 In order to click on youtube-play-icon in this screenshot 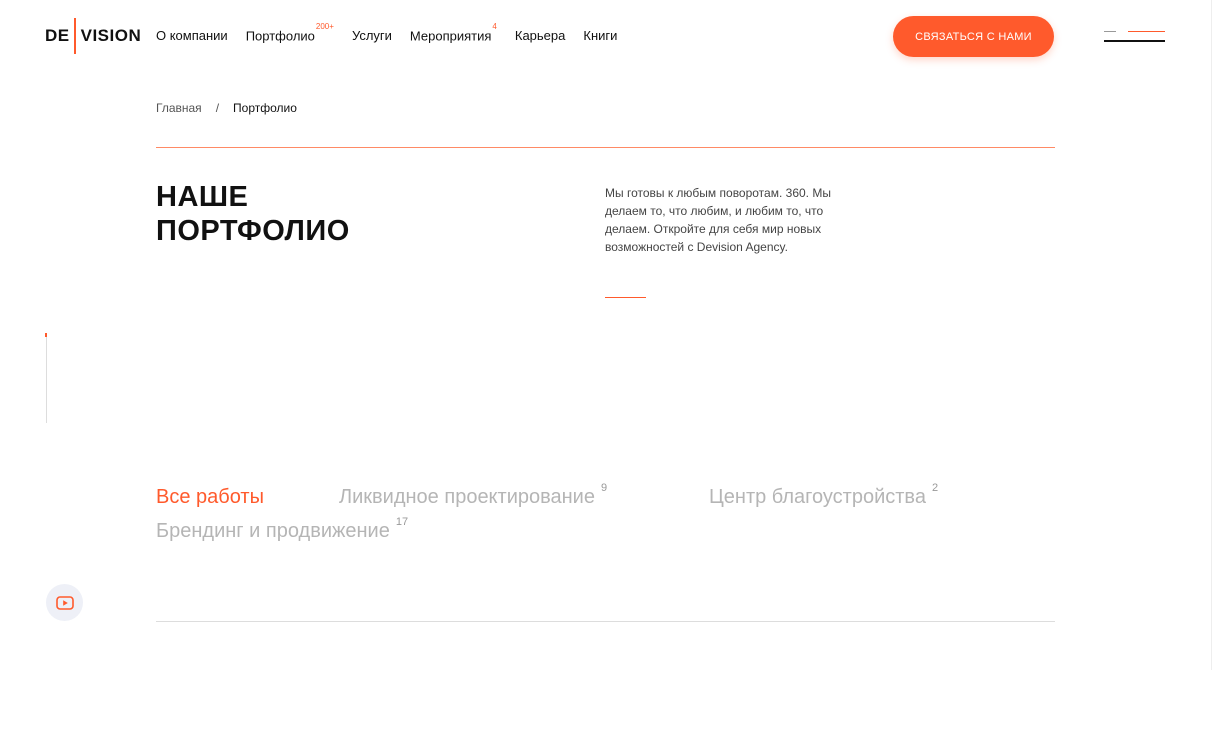, I will do `click(64, 602)`.